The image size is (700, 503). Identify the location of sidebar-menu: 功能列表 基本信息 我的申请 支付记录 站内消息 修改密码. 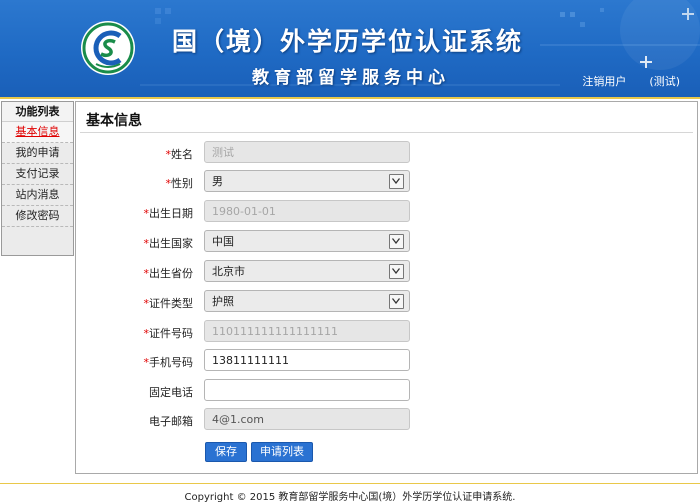
(37, 178).